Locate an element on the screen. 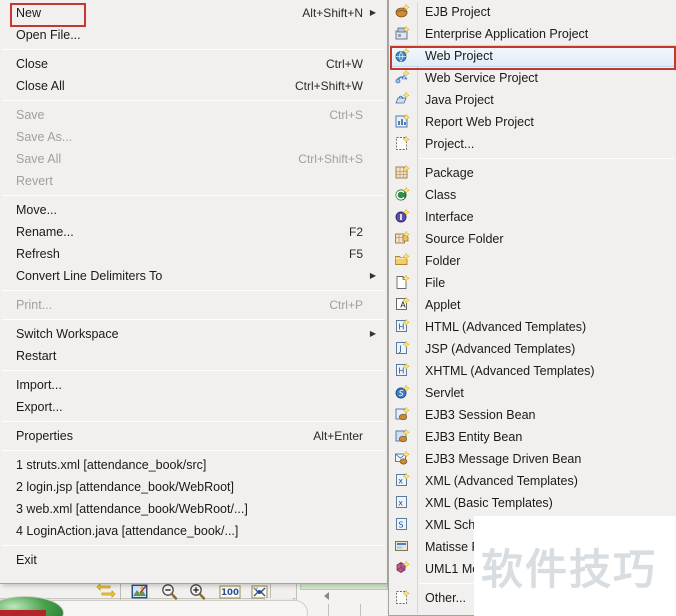  watermark-overlay: 软件技巧 is located at coordinates (575, 566).